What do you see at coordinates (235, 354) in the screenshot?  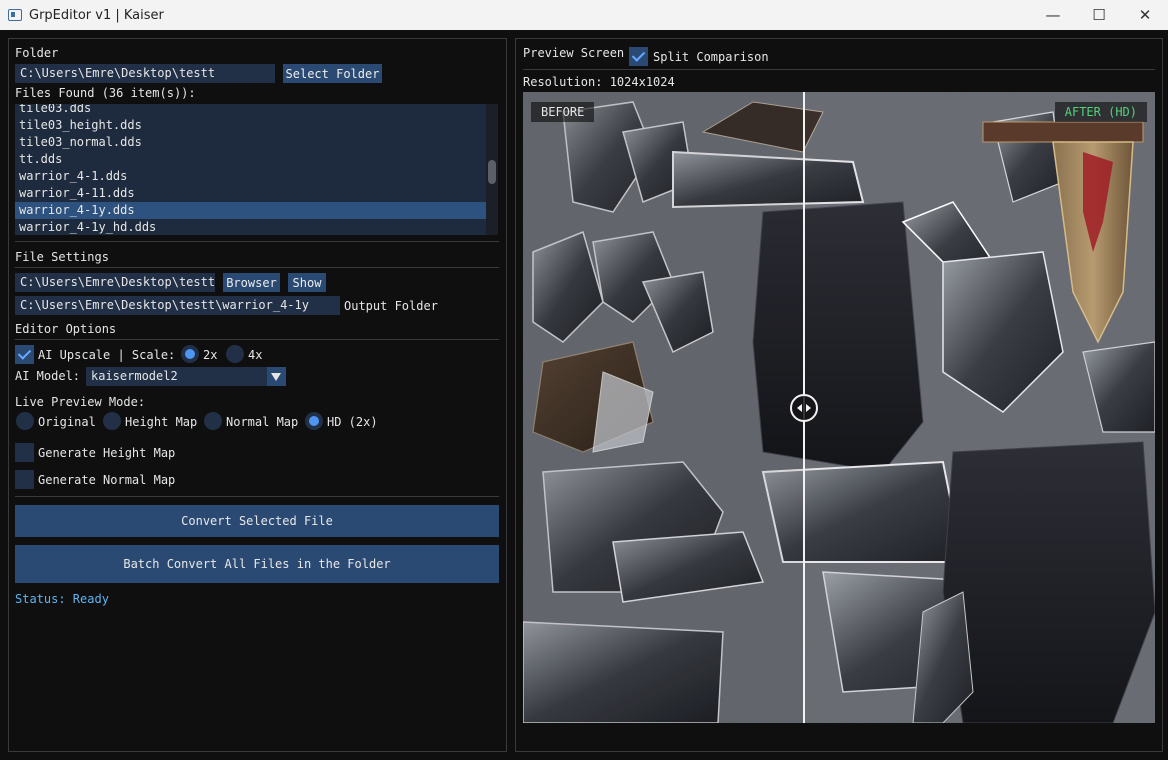 I see `scale-4x-radio` at bounding box center [235, 354].